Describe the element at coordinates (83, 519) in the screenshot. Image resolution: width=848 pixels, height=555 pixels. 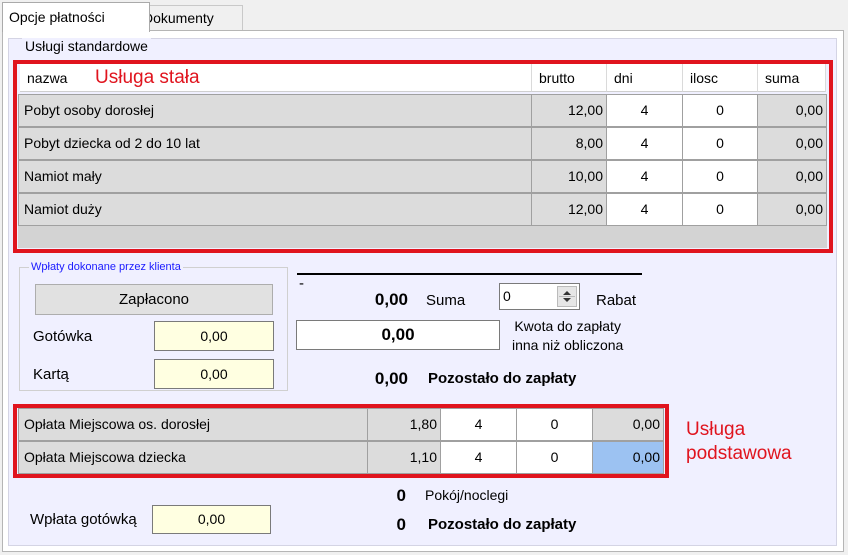
I see `cash-deposit-label: Wpłata gotówką` at that location.